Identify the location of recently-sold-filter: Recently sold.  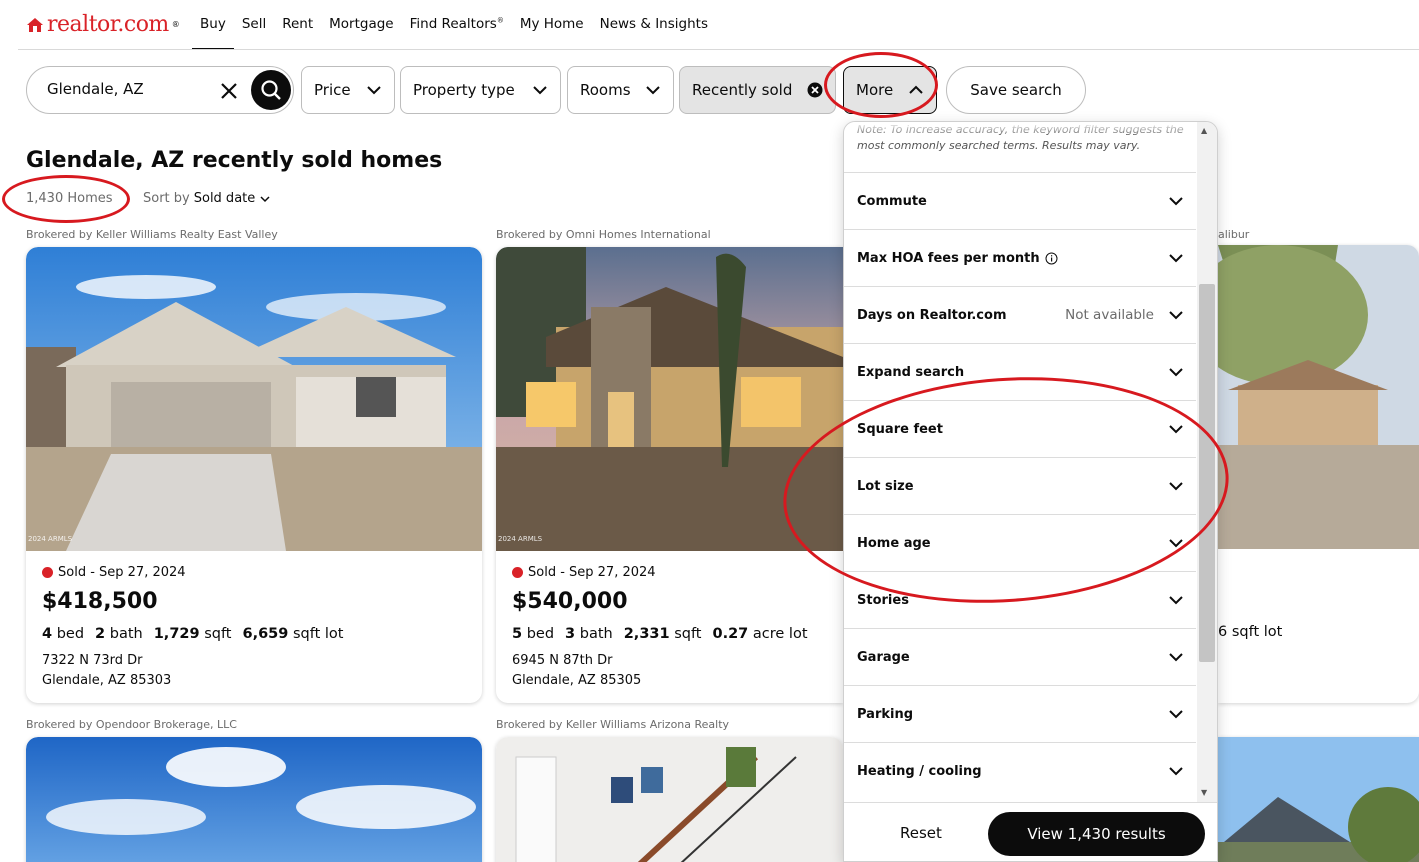
(757, 90).